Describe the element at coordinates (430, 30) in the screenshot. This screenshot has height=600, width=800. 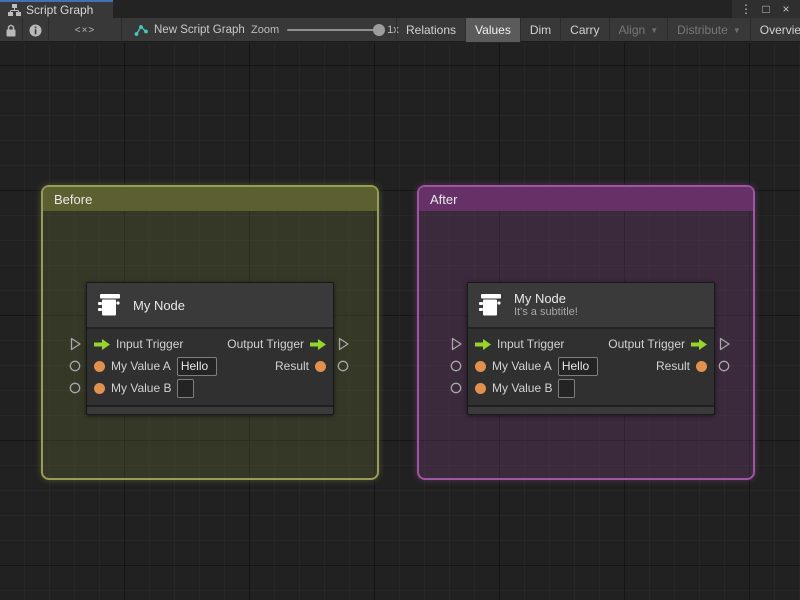
I see `relations-button: Relations` at that location.